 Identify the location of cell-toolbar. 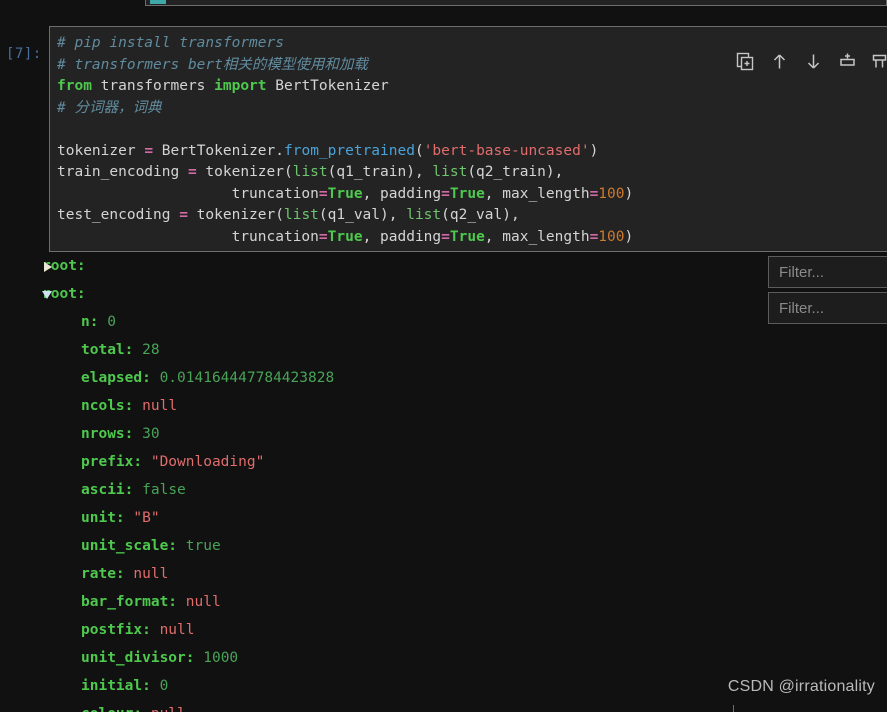
(811, 61).